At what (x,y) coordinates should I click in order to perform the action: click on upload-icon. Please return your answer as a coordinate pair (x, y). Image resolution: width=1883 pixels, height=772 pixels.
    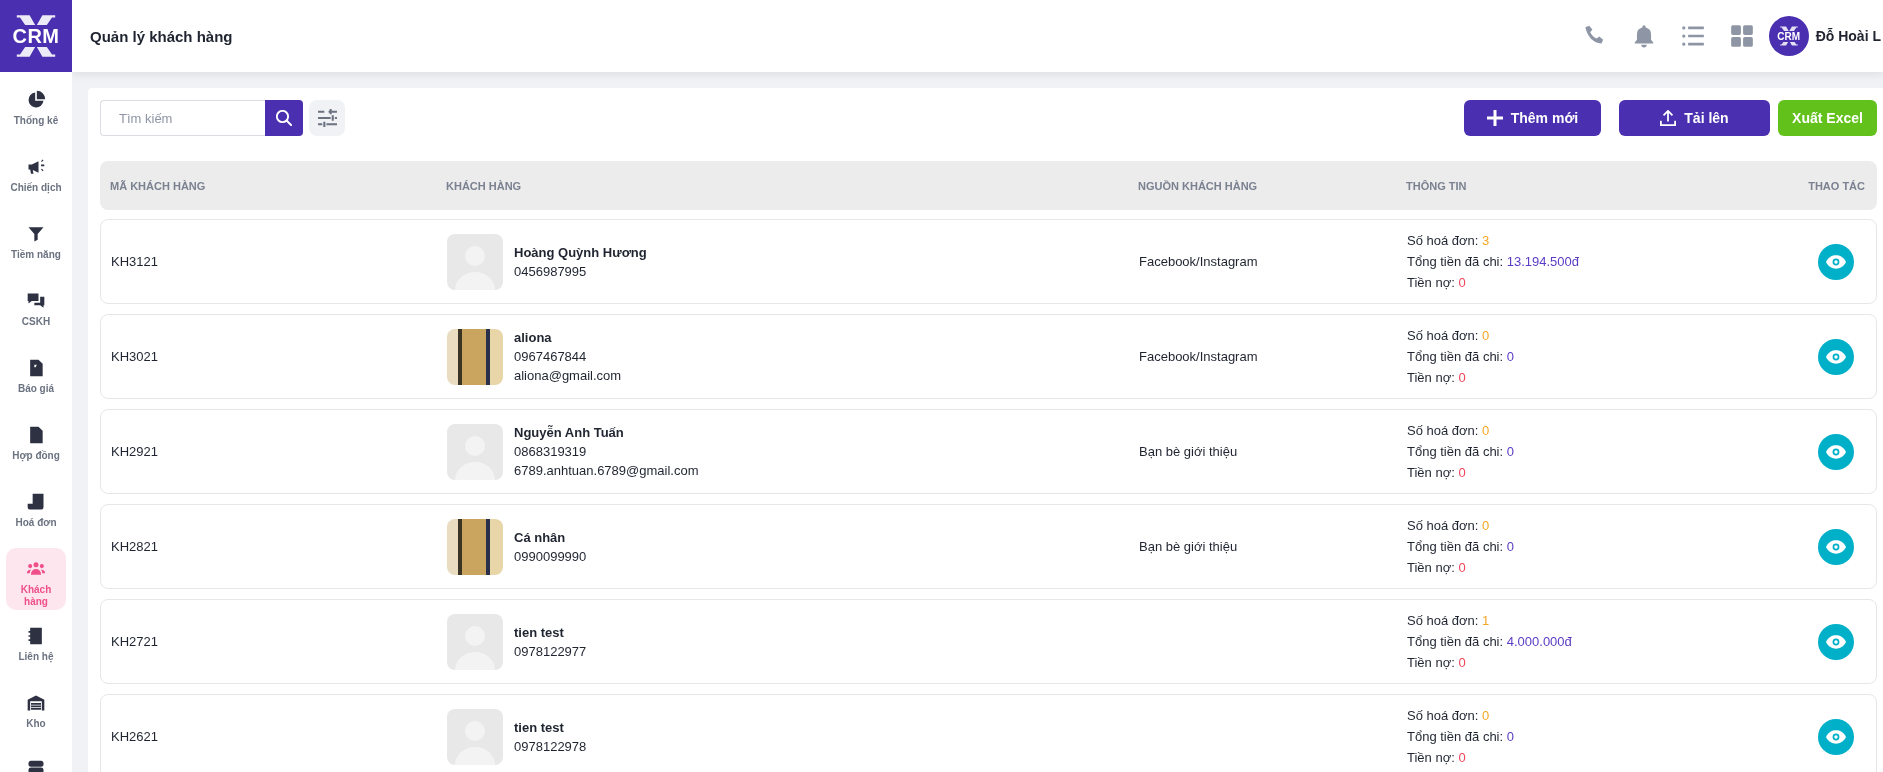
    Looking at the image, I should click on (1668, 118).